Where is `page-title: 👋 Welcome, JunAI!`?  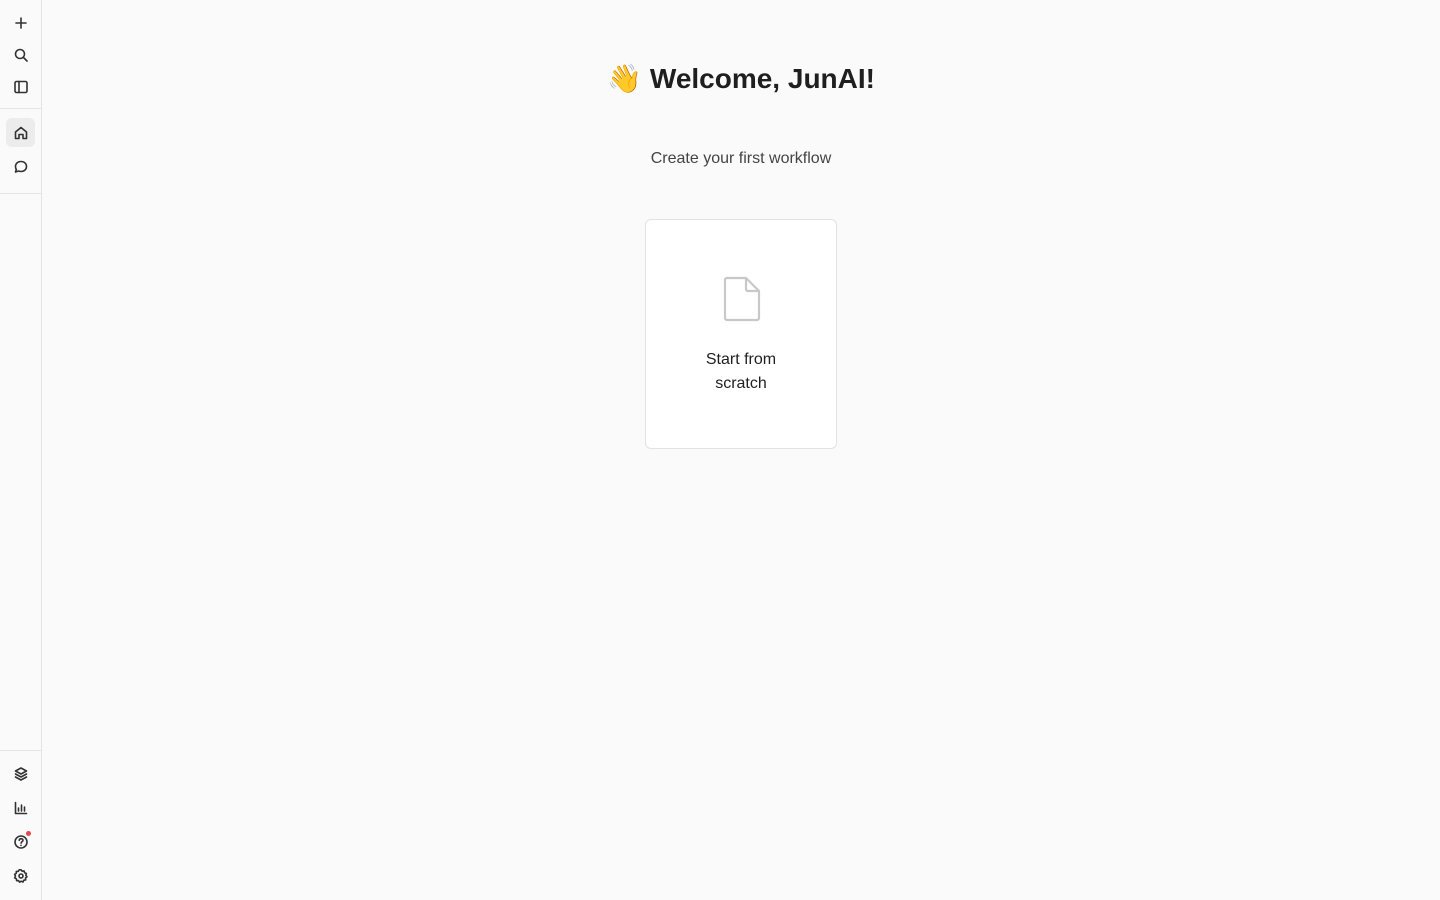 page-title: 👋 Welcome, JunAI! is located at coordinates (741, 78).